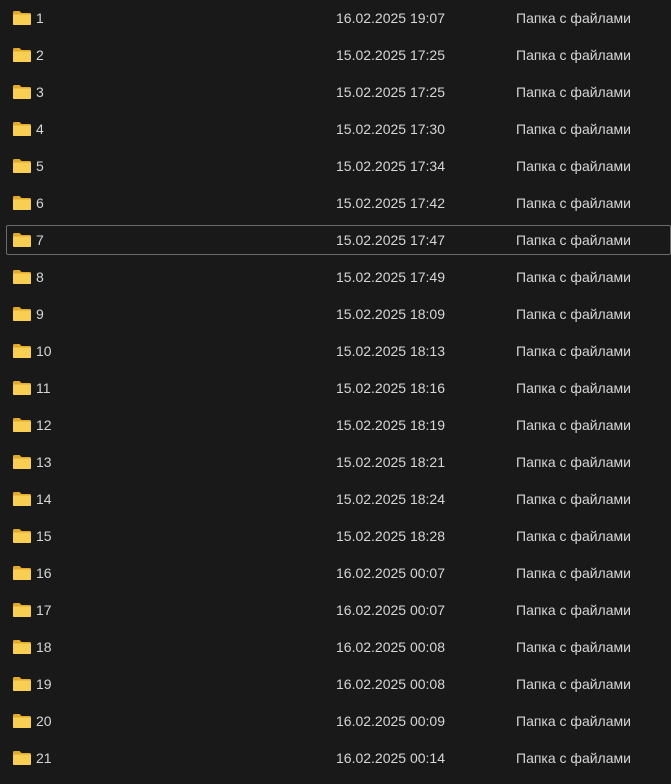  Describe the element at coordinates (390, 425) in the screenshot. I see `date-modified: 15.02.2025 18:19` at that location.